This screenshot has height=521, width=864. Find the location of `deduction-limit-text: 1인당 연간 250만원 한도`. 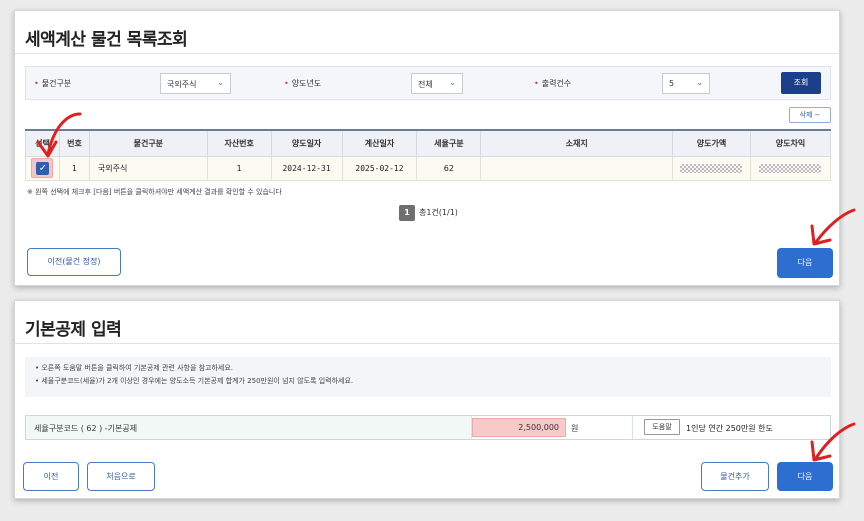

deduction-limit-text: 1인당 연간 250만원 한도 is located at coordinates (729, 428).